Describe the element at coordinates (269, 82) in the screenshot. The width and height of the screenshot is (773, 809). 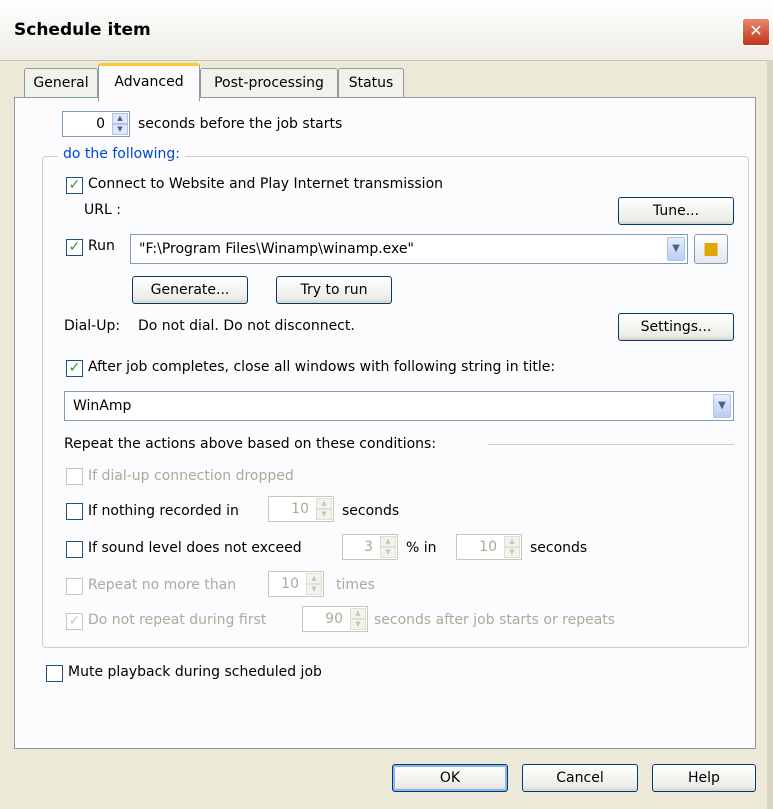
I see `tab-post-processing: Post-processing` at that location.